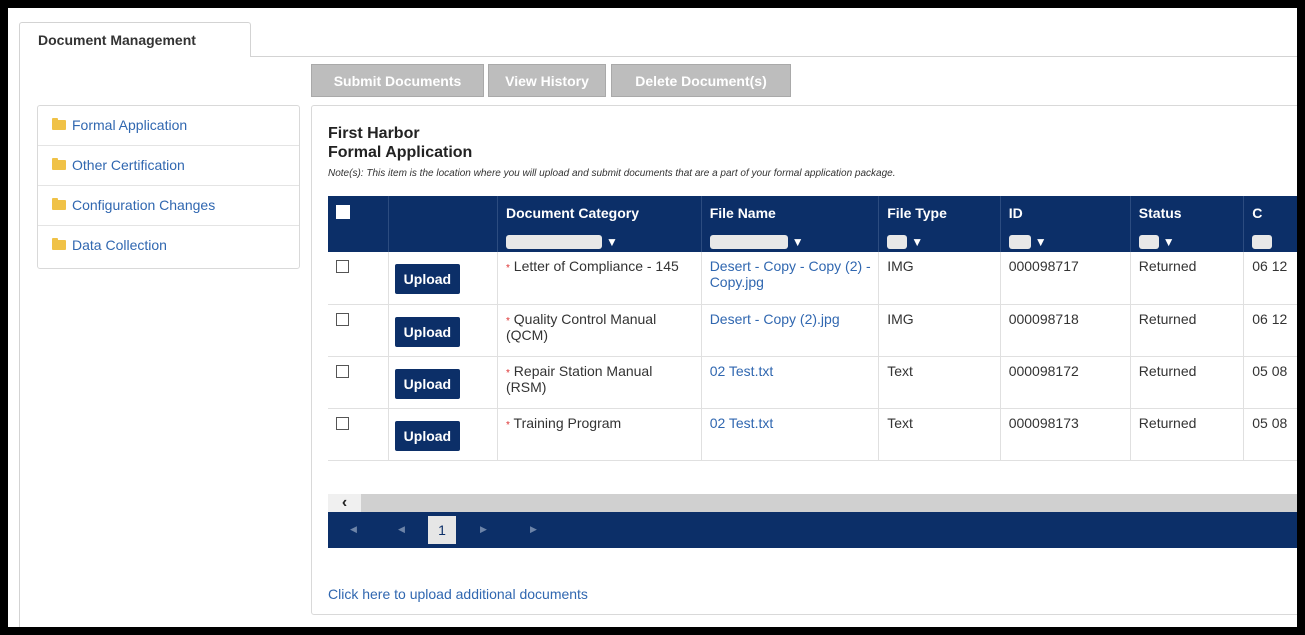 This screenshot has width=1305, height=635. I want to click on date-cell: 06 12, so click(1270, 278).